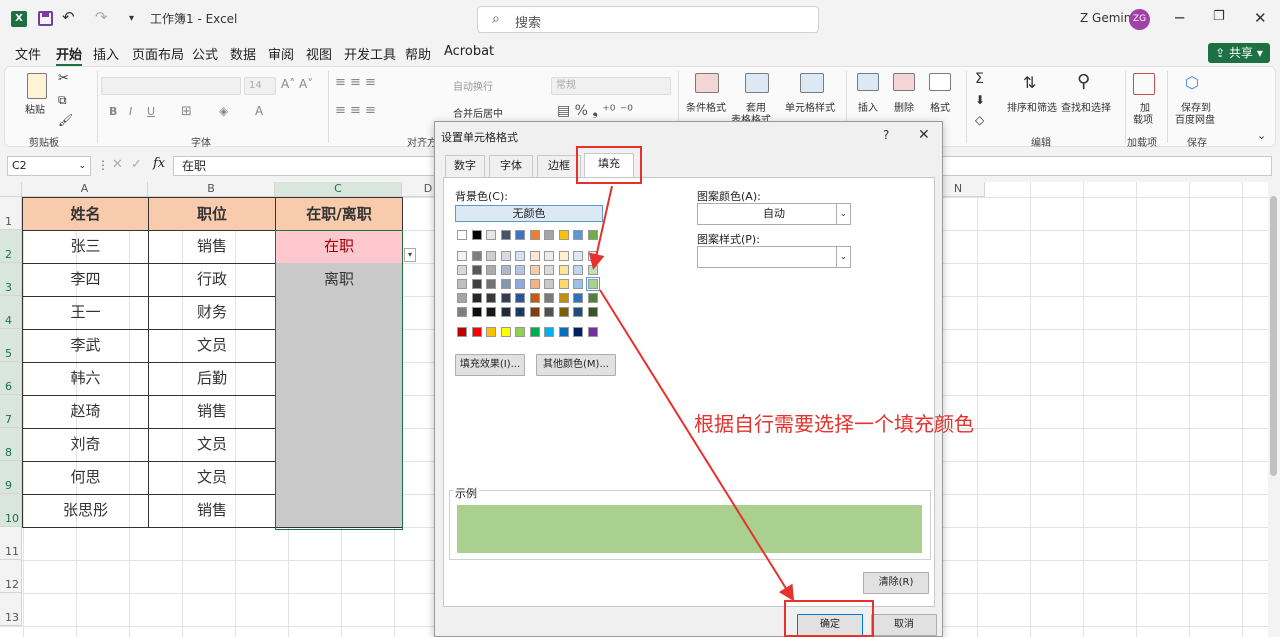 The width and height of the screenshot is (1280, 637). I want to click on cell-style-icon, so click(812, 83).